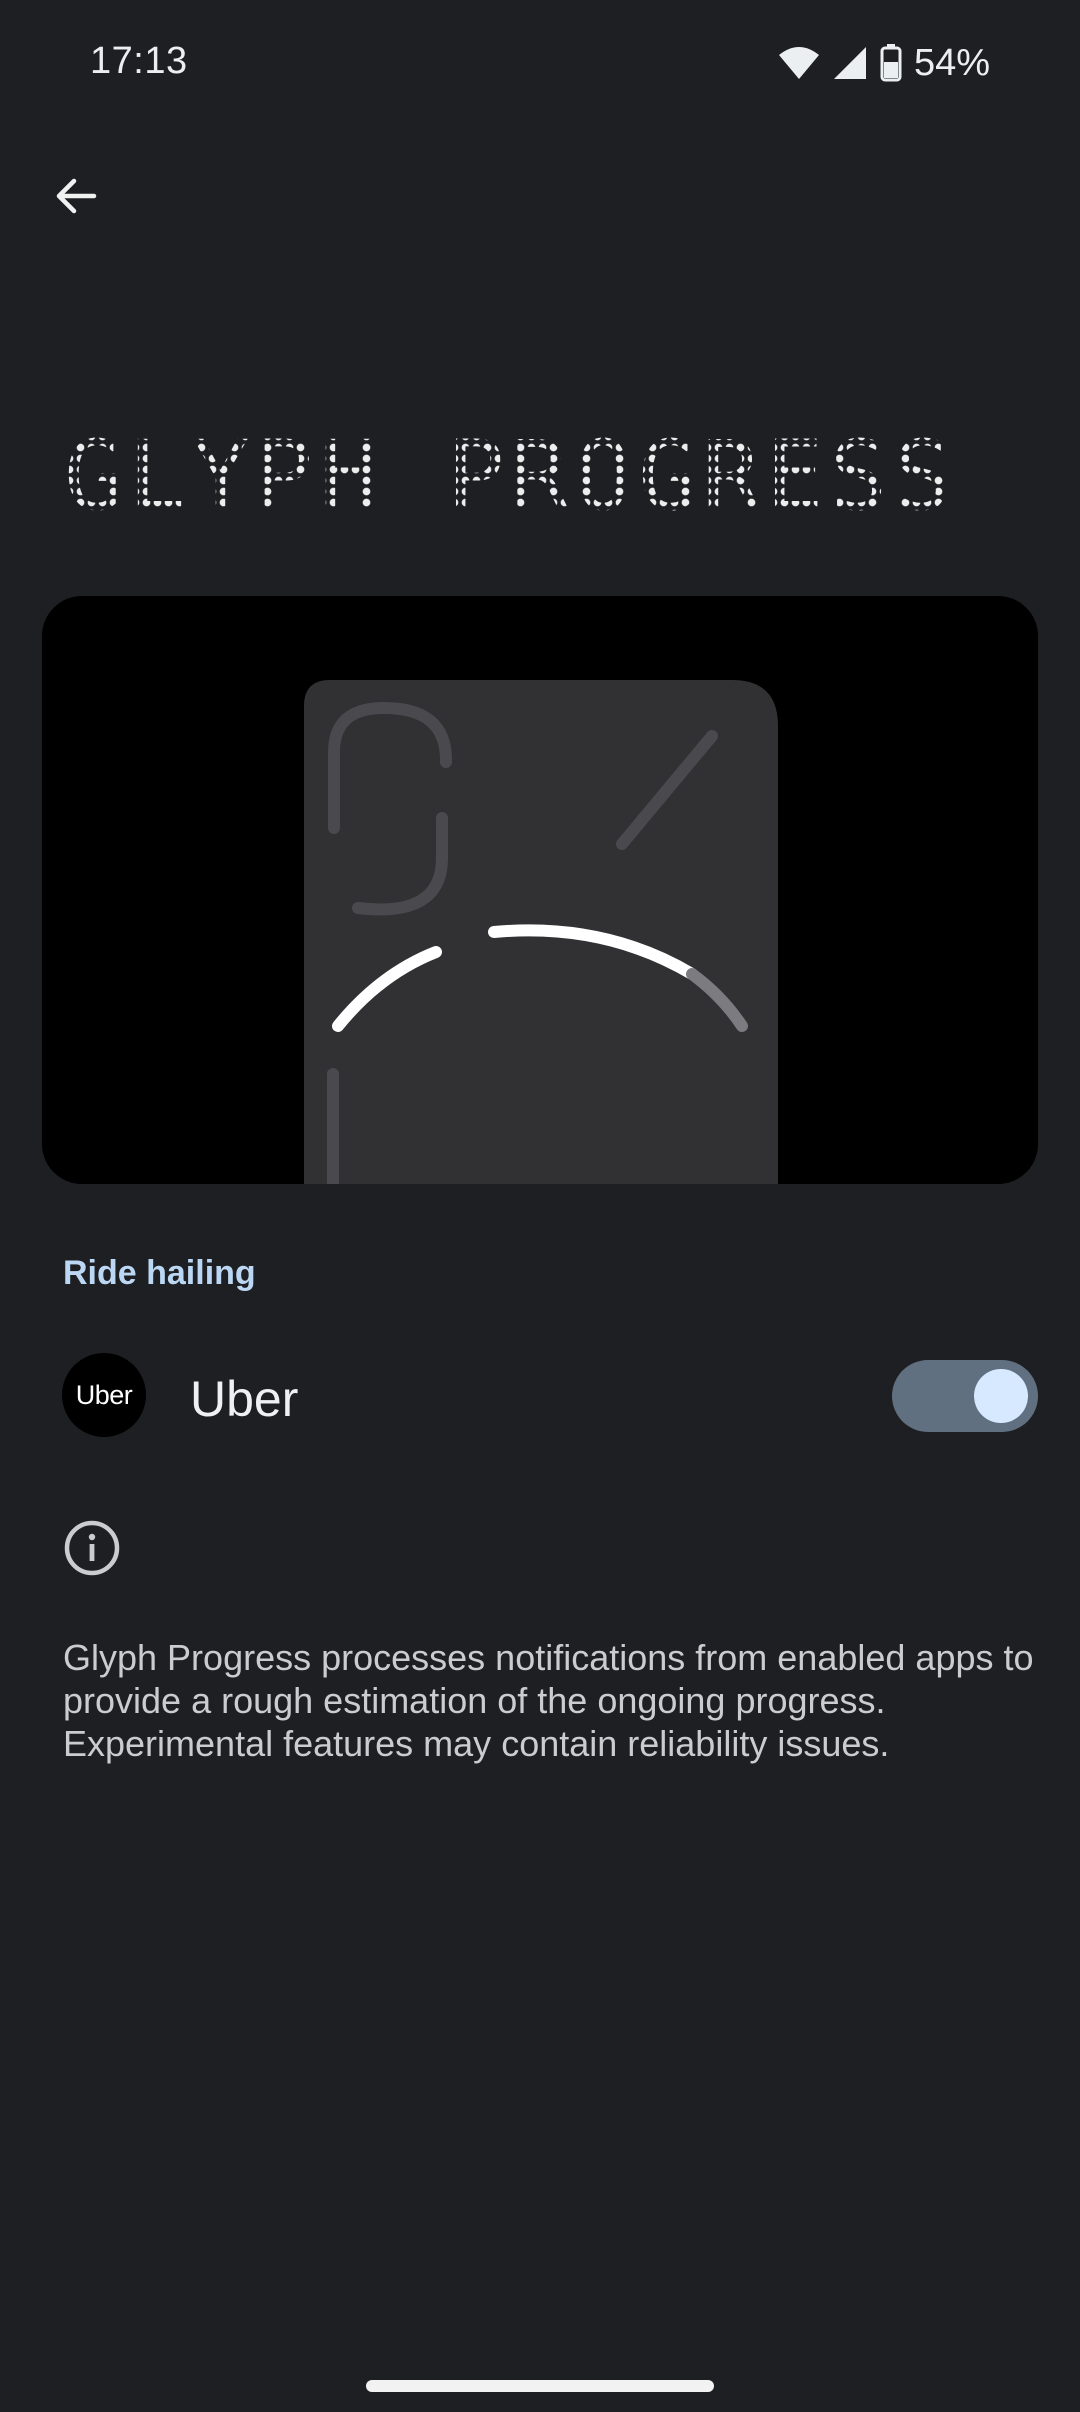 The width and height of the screenshot is (1080, 2412). Describe the element at coordinates (511, 476) in the screenshot. I see `page-title: GLYPH PROGRESS` at that location.